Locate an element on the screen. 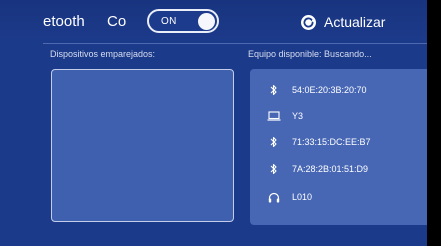 Image resolution: width=441 pixels, height=246 pixels. device-item: 71:33:15:DC:EE:B7 is located at coordinates (335, 142).